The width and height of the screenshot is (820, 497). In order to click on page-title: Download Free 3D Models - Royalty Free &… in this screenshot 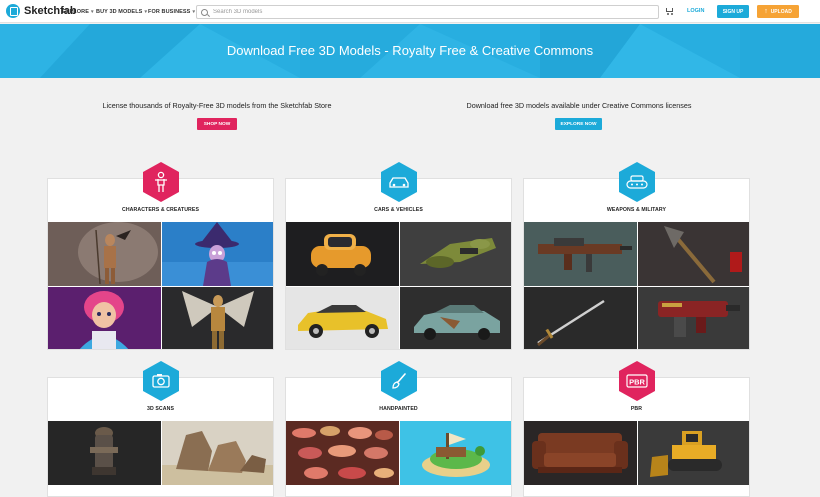, I will do `click(410, 50)`.